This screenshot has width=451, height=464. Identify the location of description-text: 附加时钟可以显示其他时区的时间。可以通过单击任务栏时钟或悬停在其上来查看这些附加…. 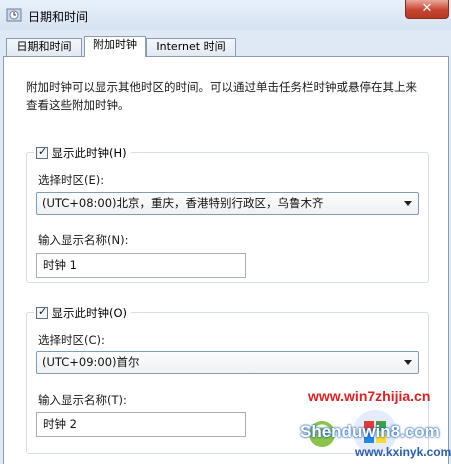
(221, 96).